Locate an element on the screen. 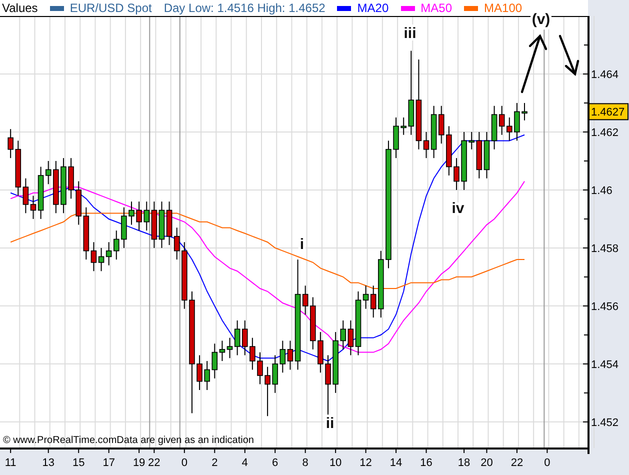  legend-label: EUR/USD Spot is located at coordinates (111, 8).